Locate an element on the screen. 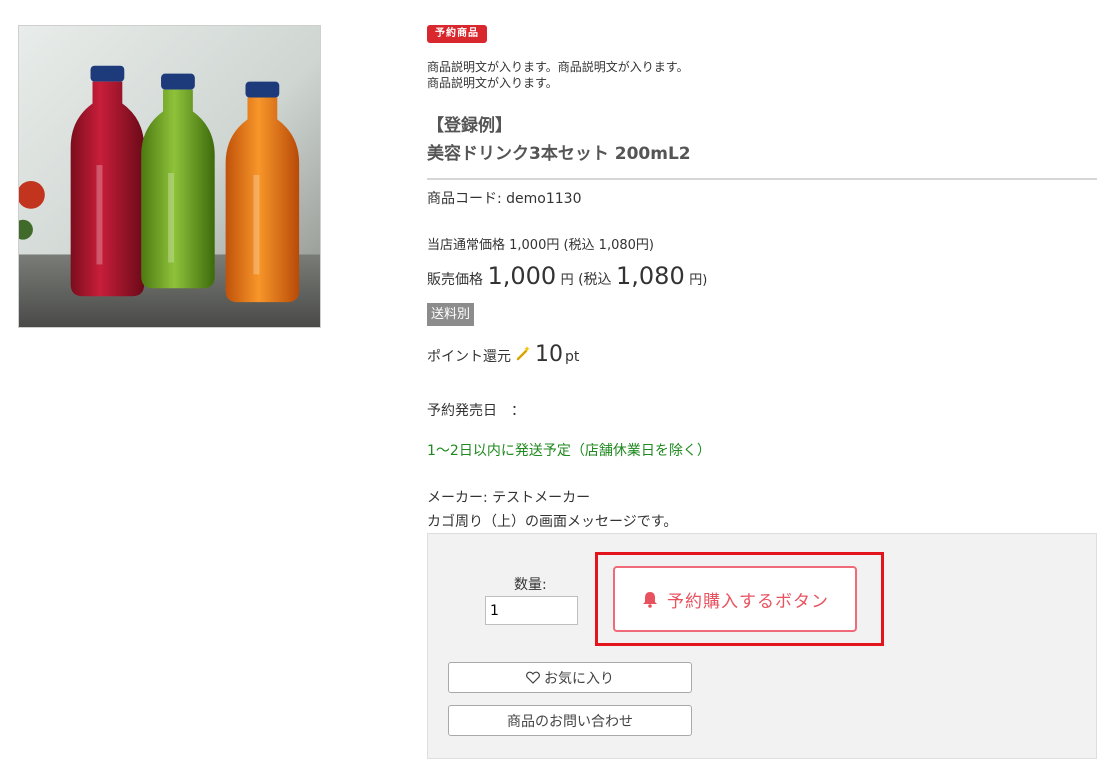 This screenshot has width=1105, height=775. maker-name: メーカー: テストメーカー is located at coordinates (509, 498).